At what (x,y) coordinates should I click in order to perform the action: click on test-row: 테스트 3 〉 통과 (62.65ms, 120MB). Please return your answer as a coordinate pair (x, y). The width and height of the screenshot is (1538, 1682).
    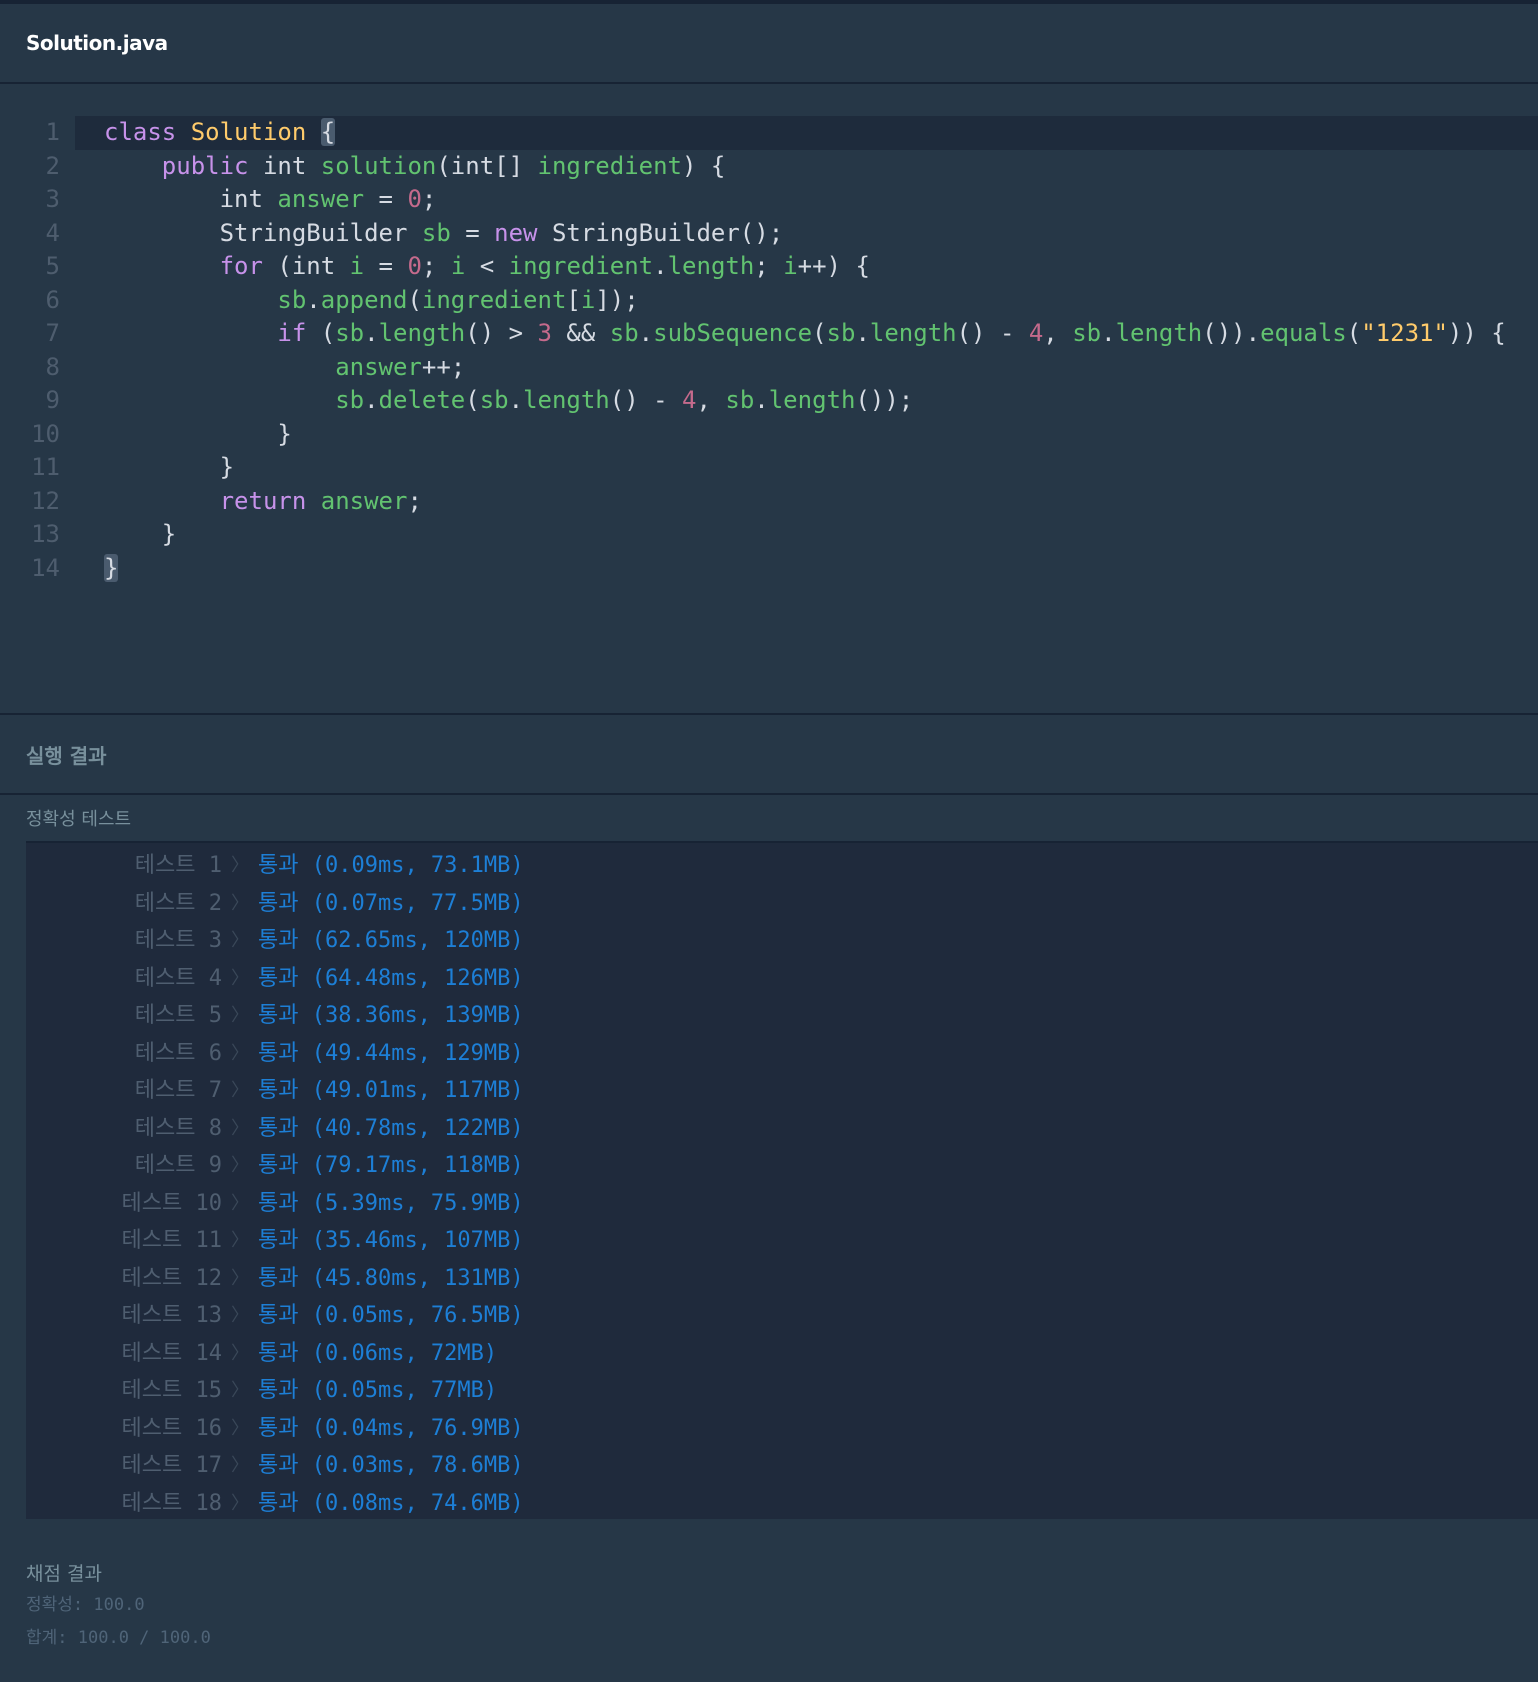
    Looking at the image, I should click on (782, 941).